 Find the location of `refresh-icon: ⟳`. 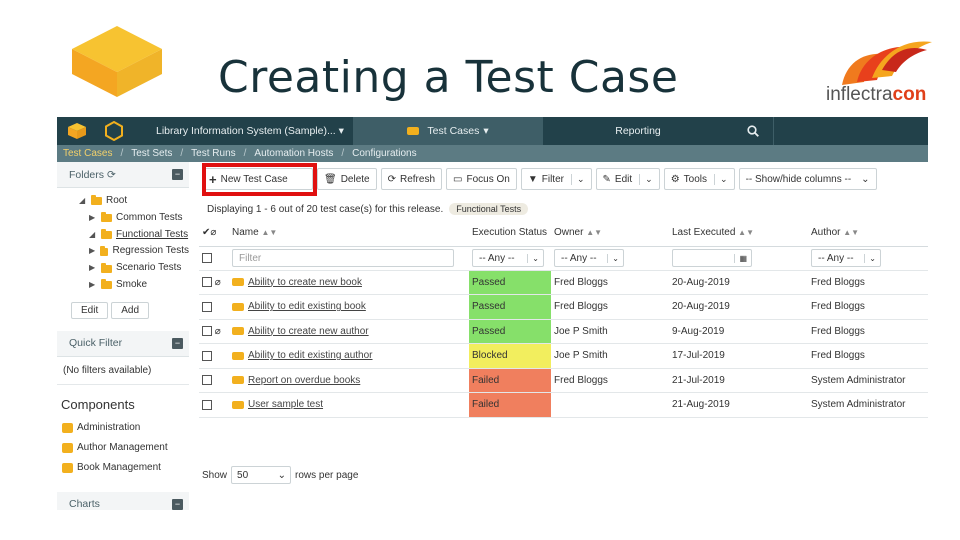

refresh-icon: ⟳ is located at coordinates (111, 175).